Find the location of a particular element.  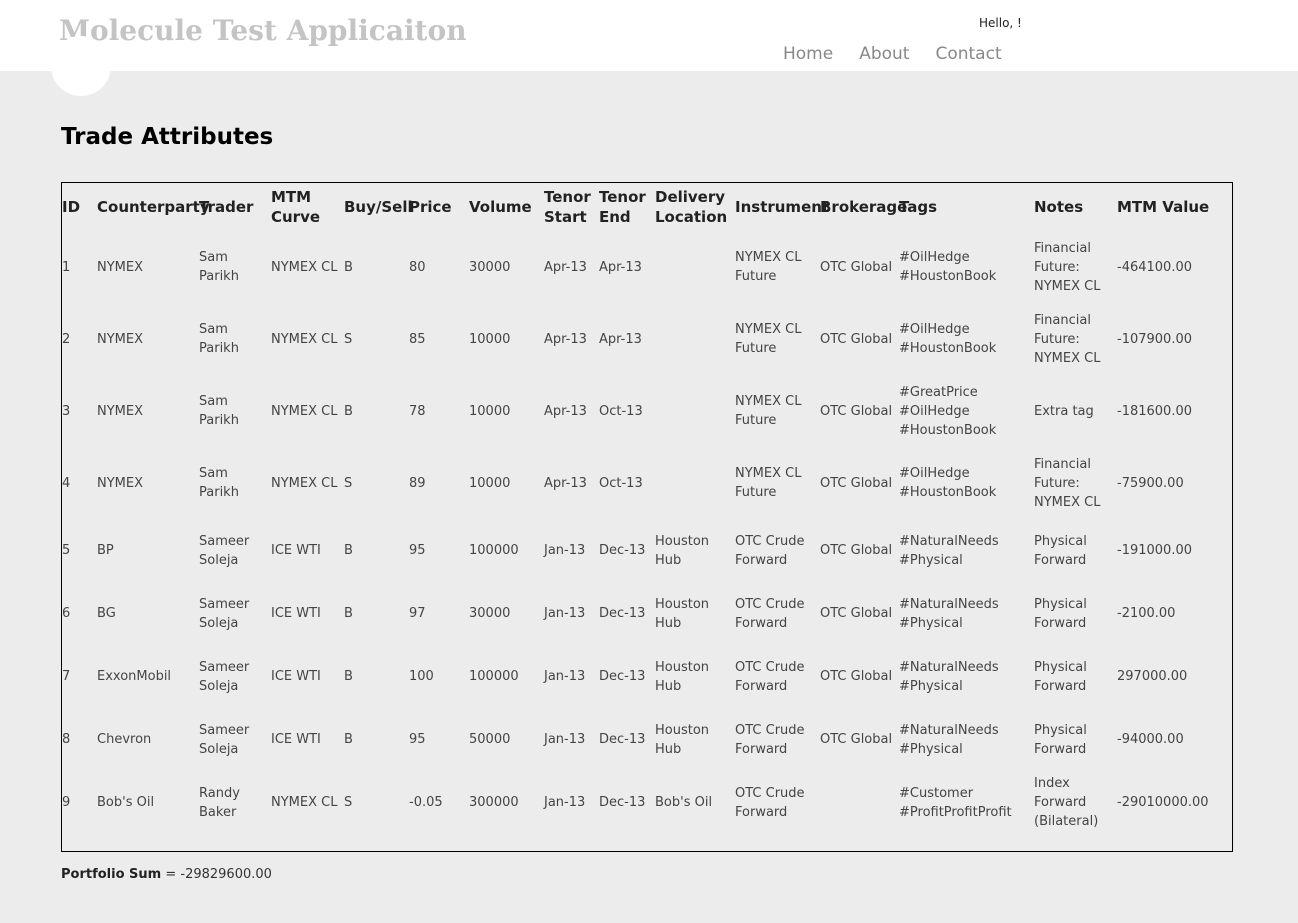

table-cell: 85 is located at coordinates (417, 339).